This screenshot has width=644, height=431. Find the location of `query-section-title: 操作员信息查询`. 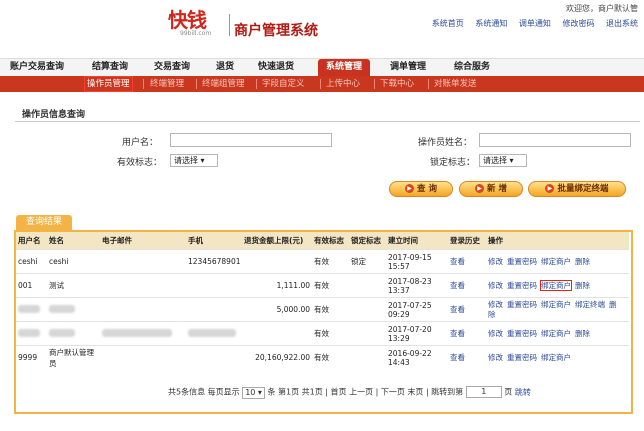

query-section-title: 操作员信息查询 is located at coordinates (54, 115).